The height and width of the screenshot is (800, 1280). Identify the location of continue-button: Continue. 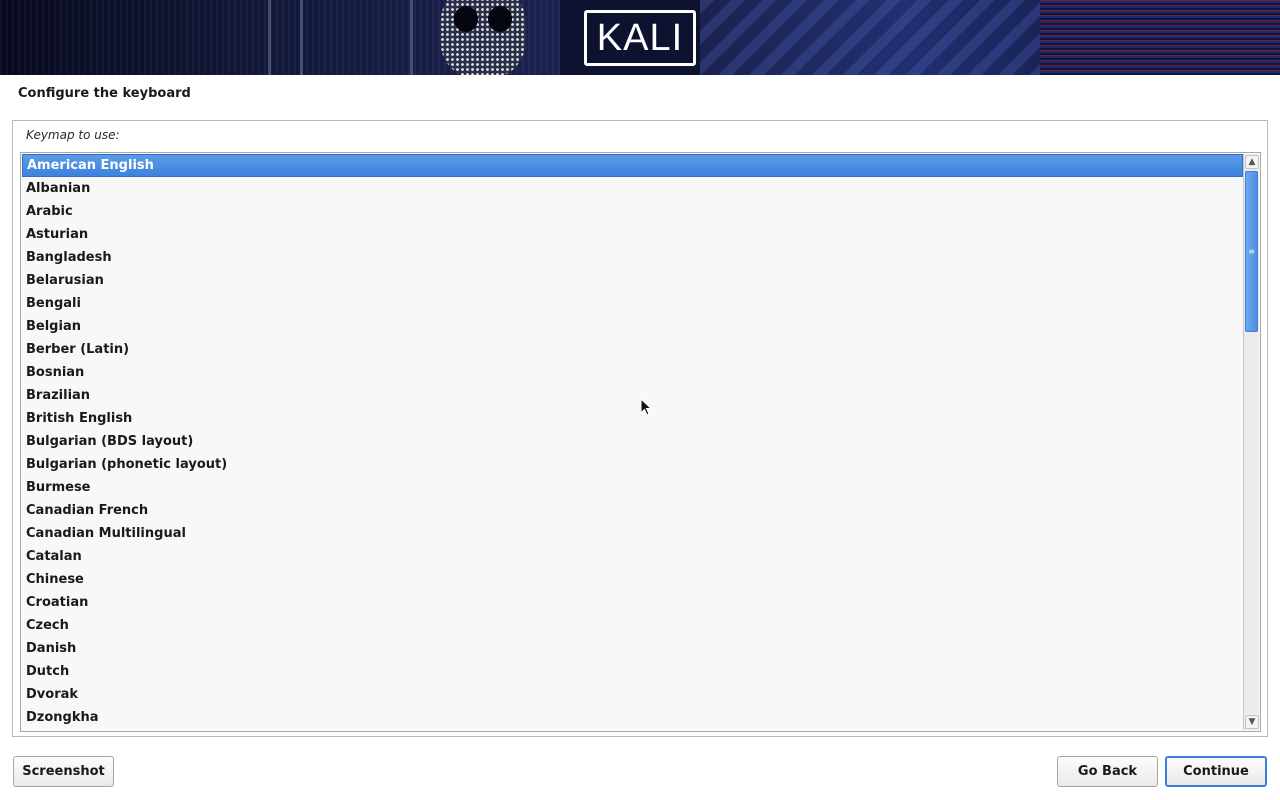
(1216, 771).